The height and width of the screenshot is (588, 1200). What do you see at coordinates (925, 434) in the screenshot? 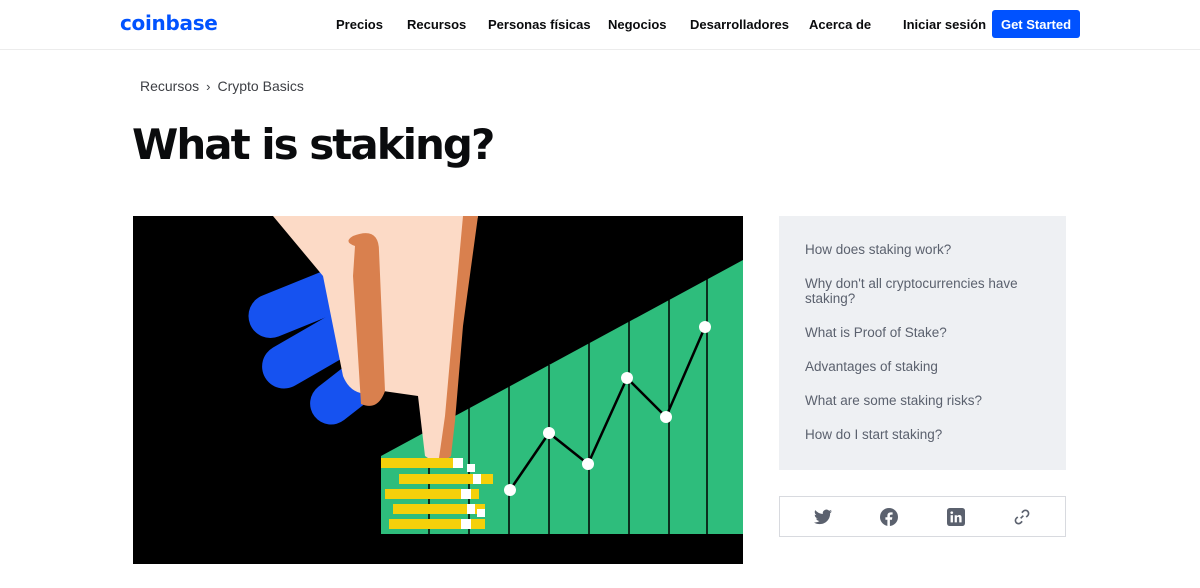
I see `toc-link-start-staking: How do I start staking?` at bounding box center [925, 434].